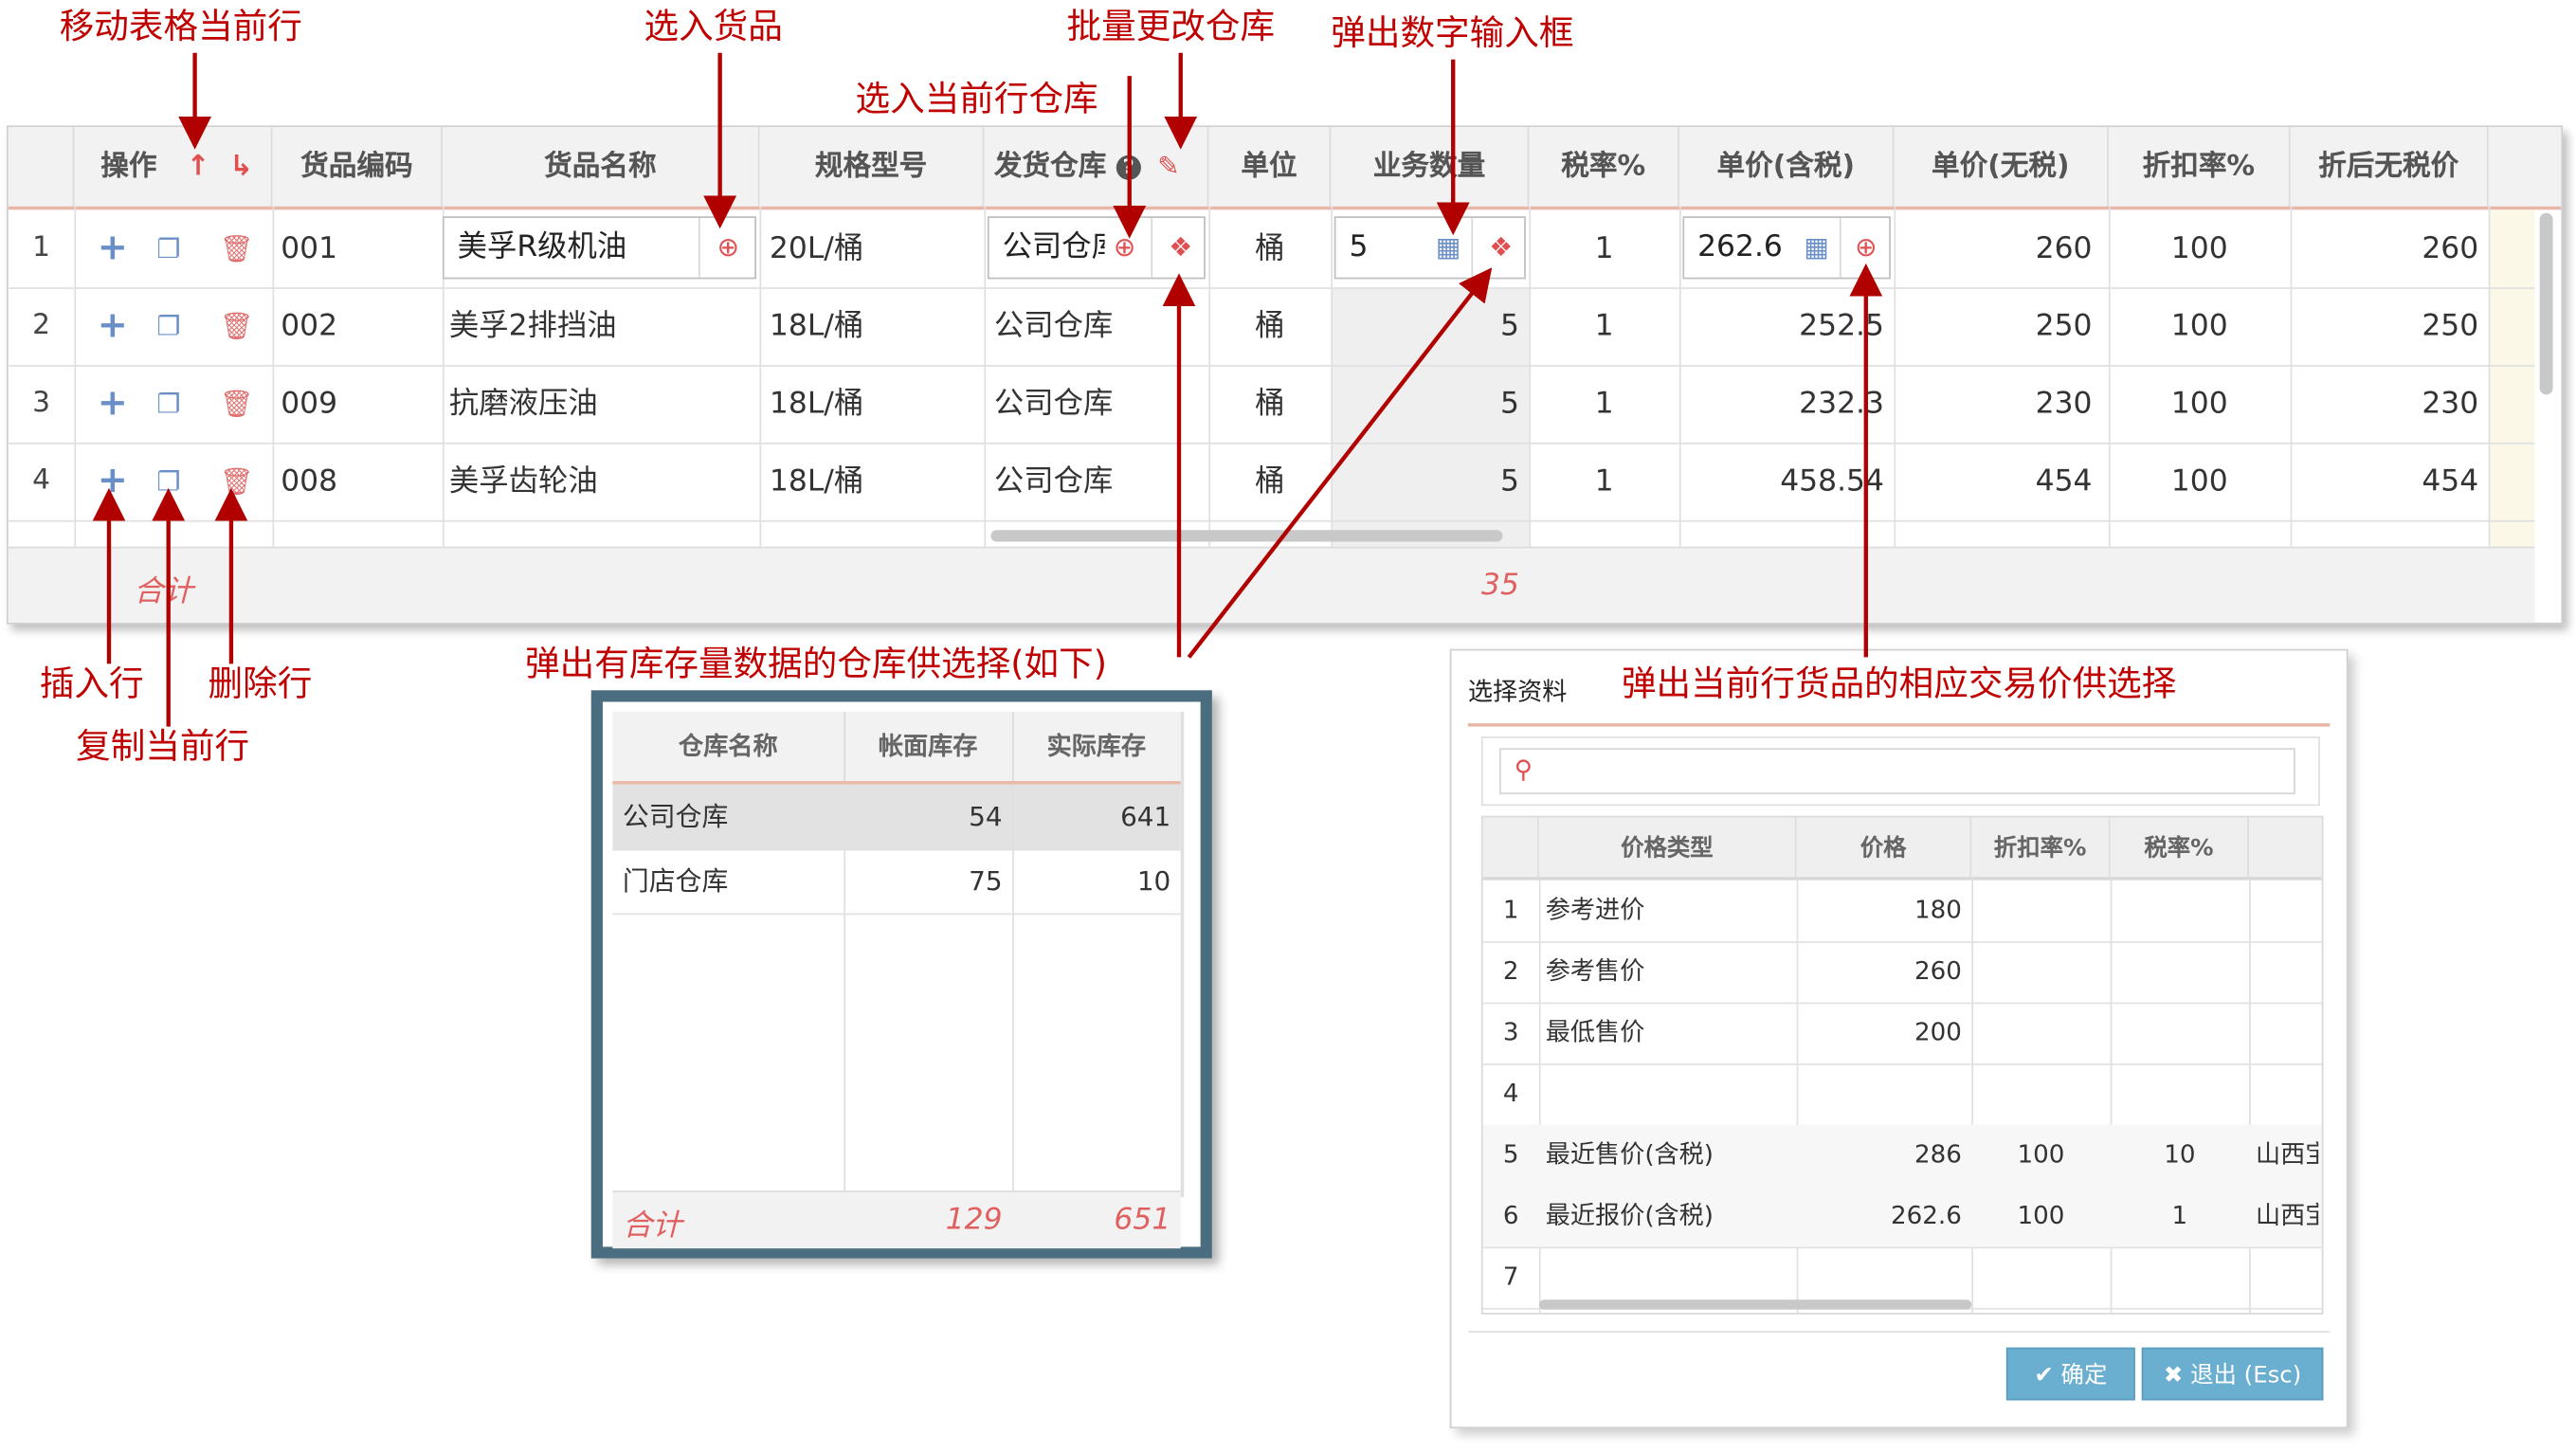 The image size is (2576, 1453). What do you see at coordinates (260, 683) in the screenshot?
I see `annotation-delete-row: 删除行` at bounding box center [260, 683].